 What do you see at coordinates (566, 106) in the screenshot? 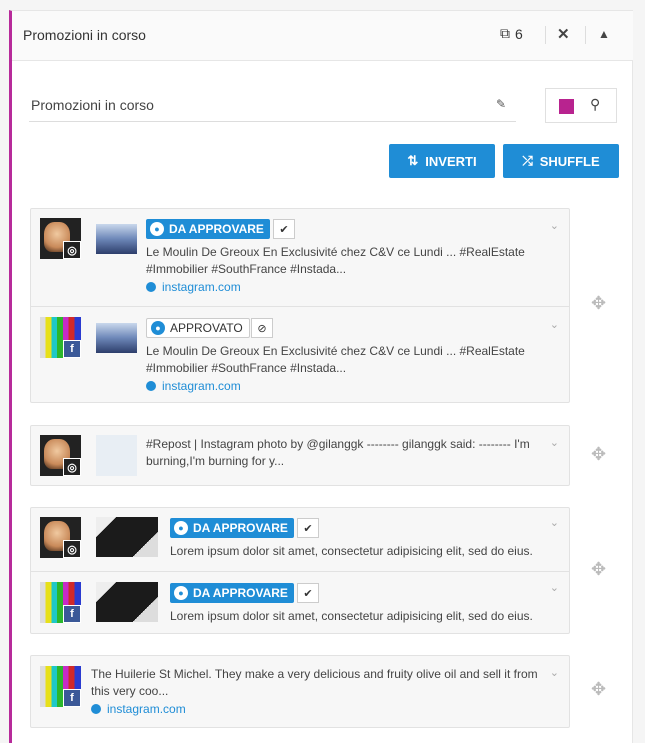
I see `color-swatch` at bounding box center [566, 106].